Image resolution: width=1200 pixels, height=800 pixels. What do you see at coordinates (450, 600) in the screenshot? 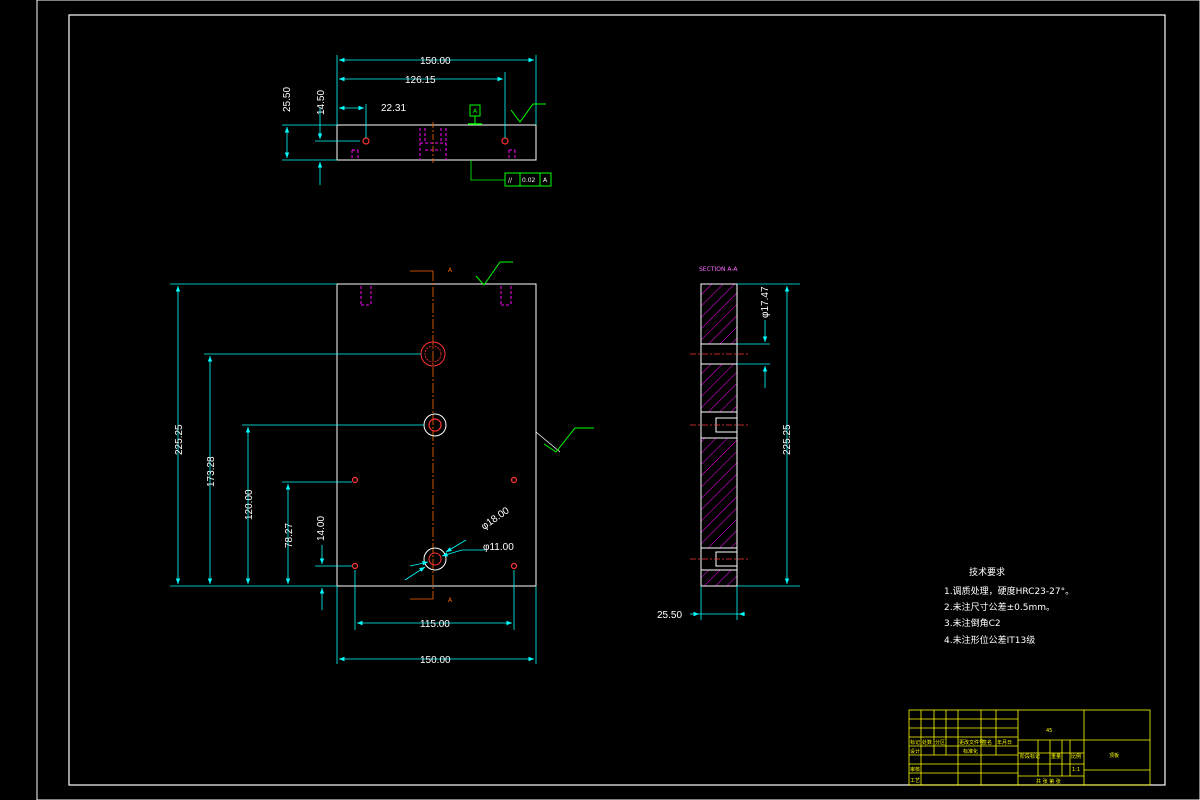
I see `section-mark-bottom: A` at bounding box center [450, 600].